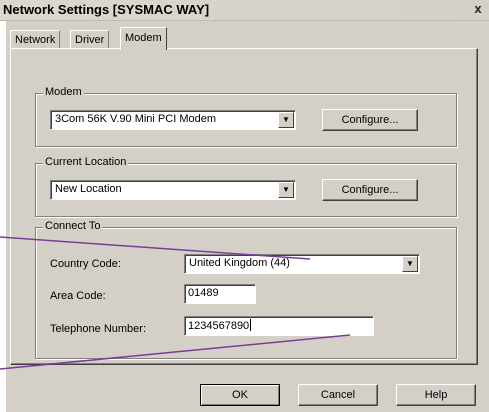 The width and height of the screenshot is (489, 412). Describe the element at coordinates (338, 395) in the screenshot. I see `cancel-button: Cancel` at that location.